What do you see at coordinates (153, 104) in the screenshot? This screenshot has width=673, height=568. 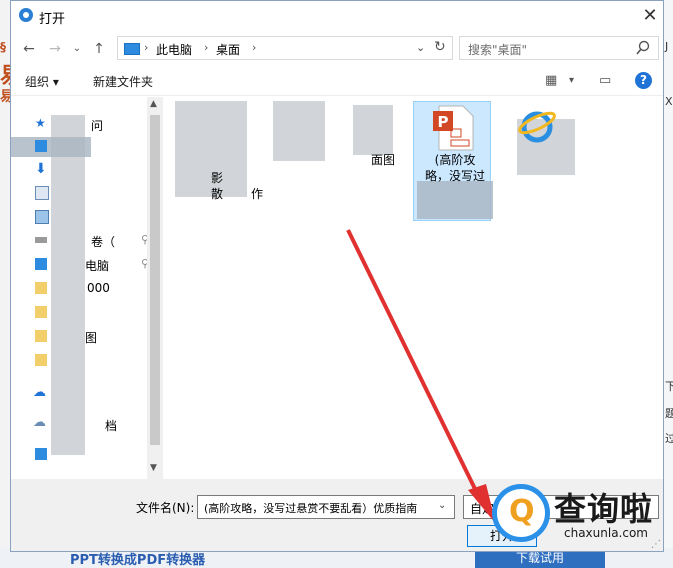 I see `scroll-up-icon: ▲` at bounding box center [153, 104].